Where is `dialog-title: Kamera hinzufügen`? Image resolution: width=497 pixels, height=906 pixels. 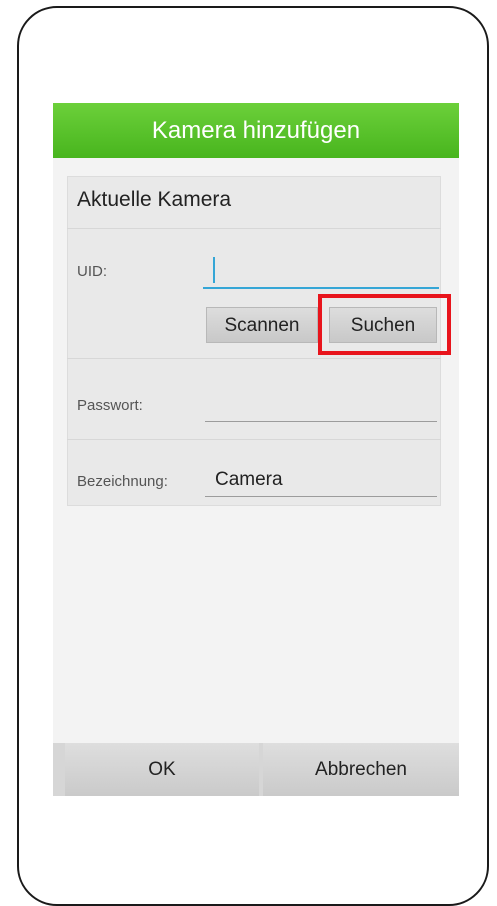
dialog-title: Kamera hinzufügen is located at coordinates (256, 130).